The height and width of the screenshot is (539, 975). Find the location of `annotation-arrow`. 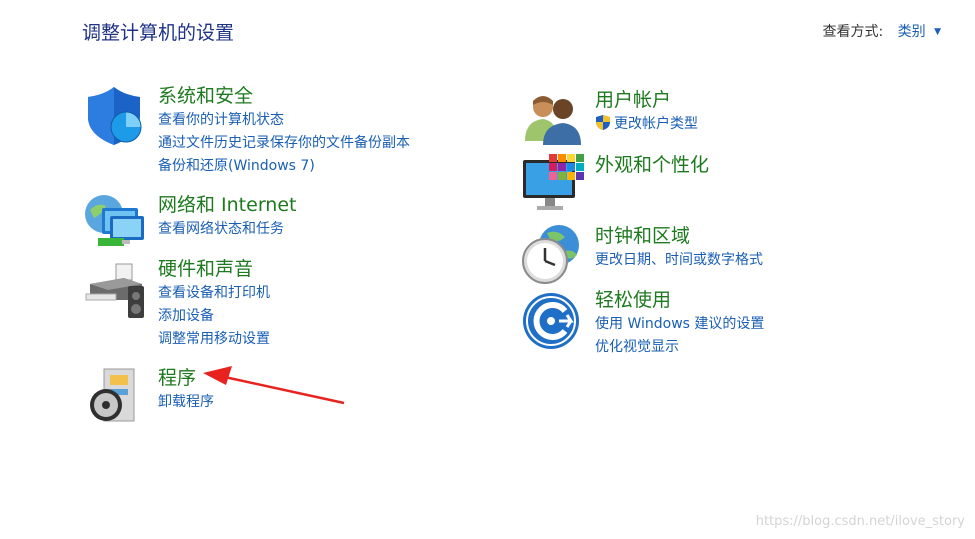

annotation-arrow is located at coordinates (274, 385).